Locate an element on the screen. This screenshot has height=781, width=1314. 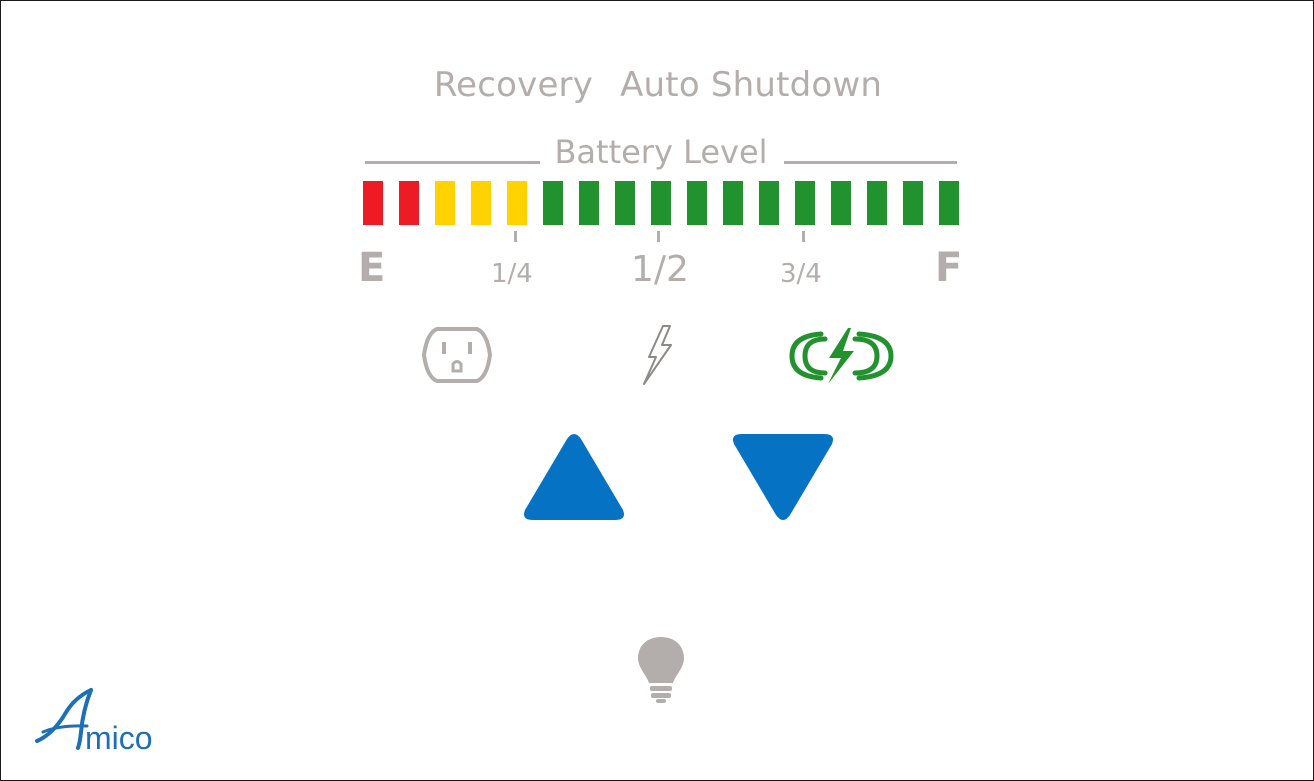
mode-indicators: Recovery Auto Shutdown is located at coordinates (657, 85).